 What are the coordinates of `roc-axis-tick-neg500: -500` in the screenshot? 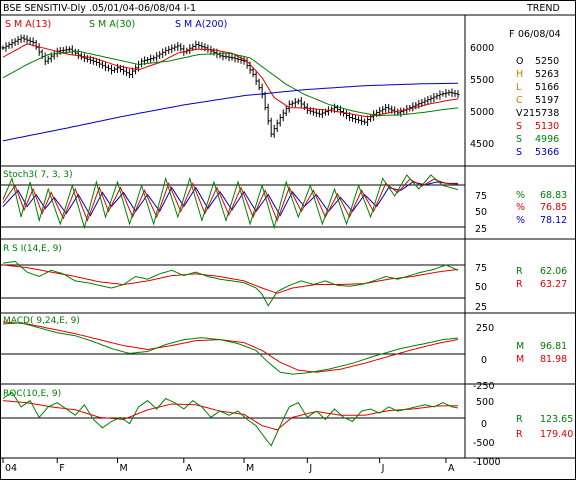 It's located at (484, 443).